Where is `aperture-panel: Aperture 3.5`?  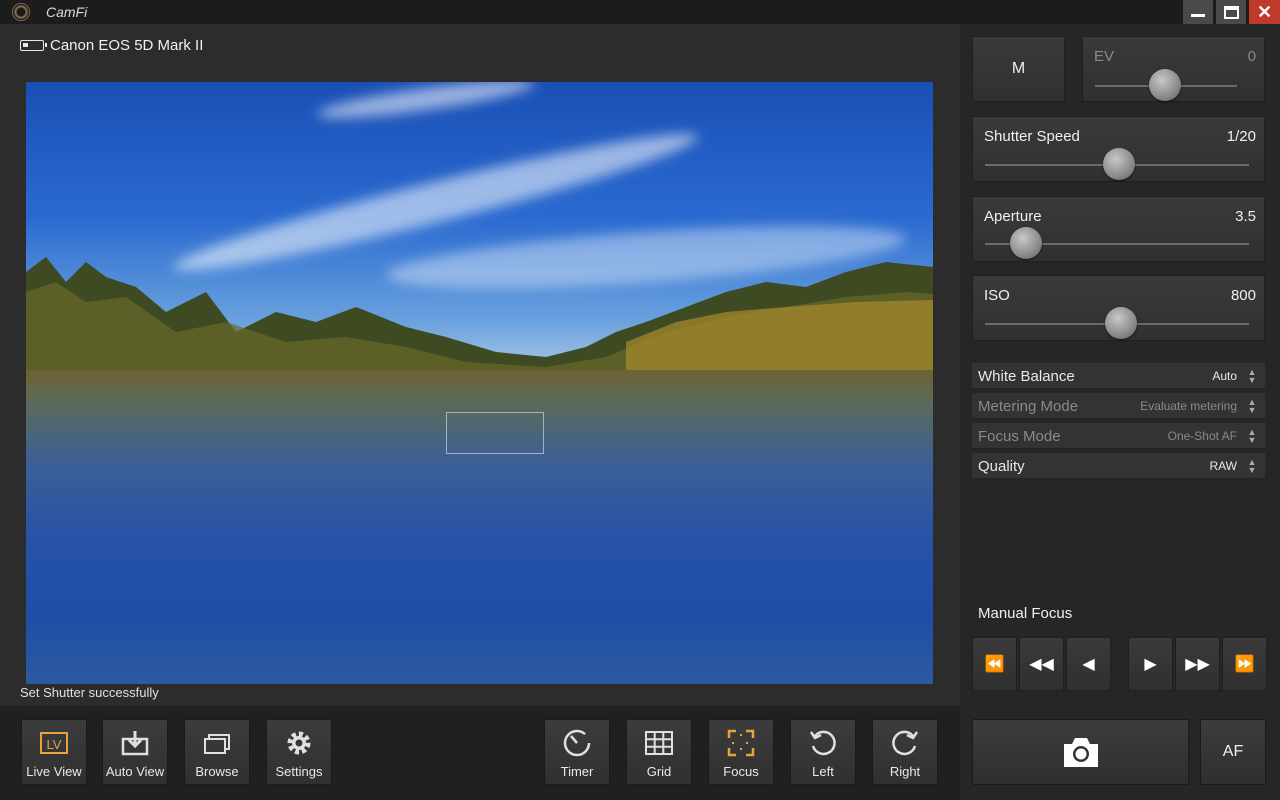 aperture-panel: Aperture 3.5 is located at coordinates (1118, 229).